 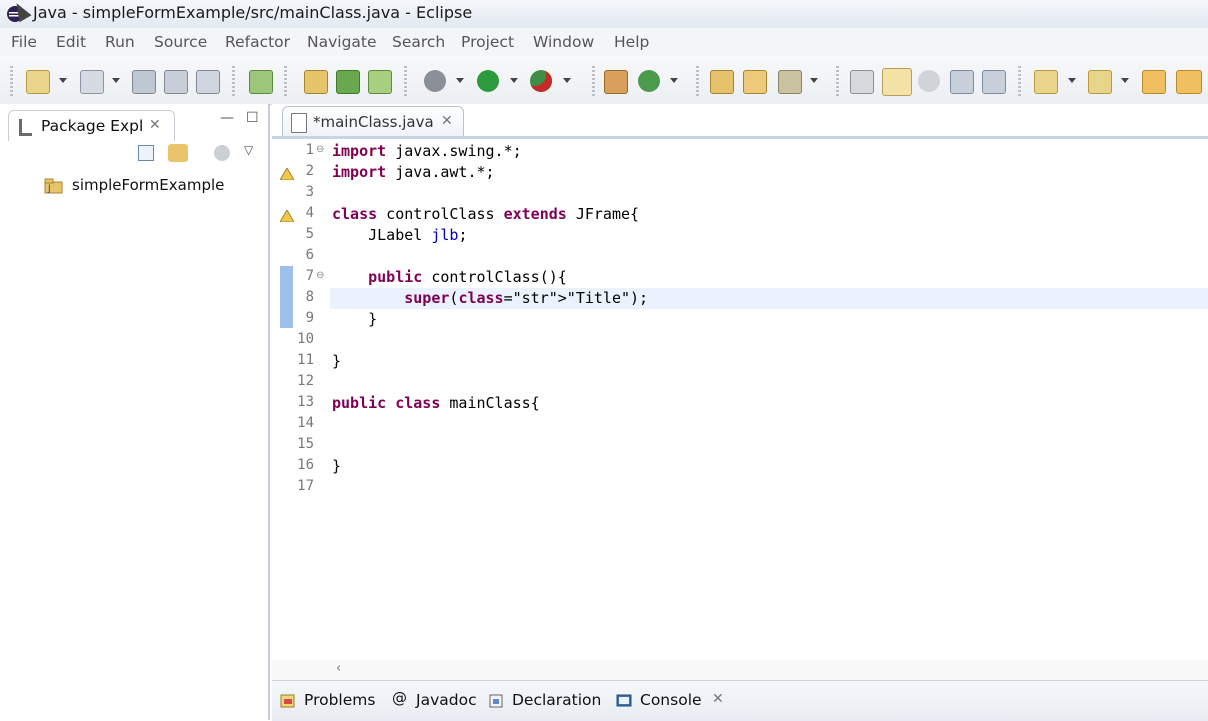 I want to click on print-icon, so click(x=208, y=82).